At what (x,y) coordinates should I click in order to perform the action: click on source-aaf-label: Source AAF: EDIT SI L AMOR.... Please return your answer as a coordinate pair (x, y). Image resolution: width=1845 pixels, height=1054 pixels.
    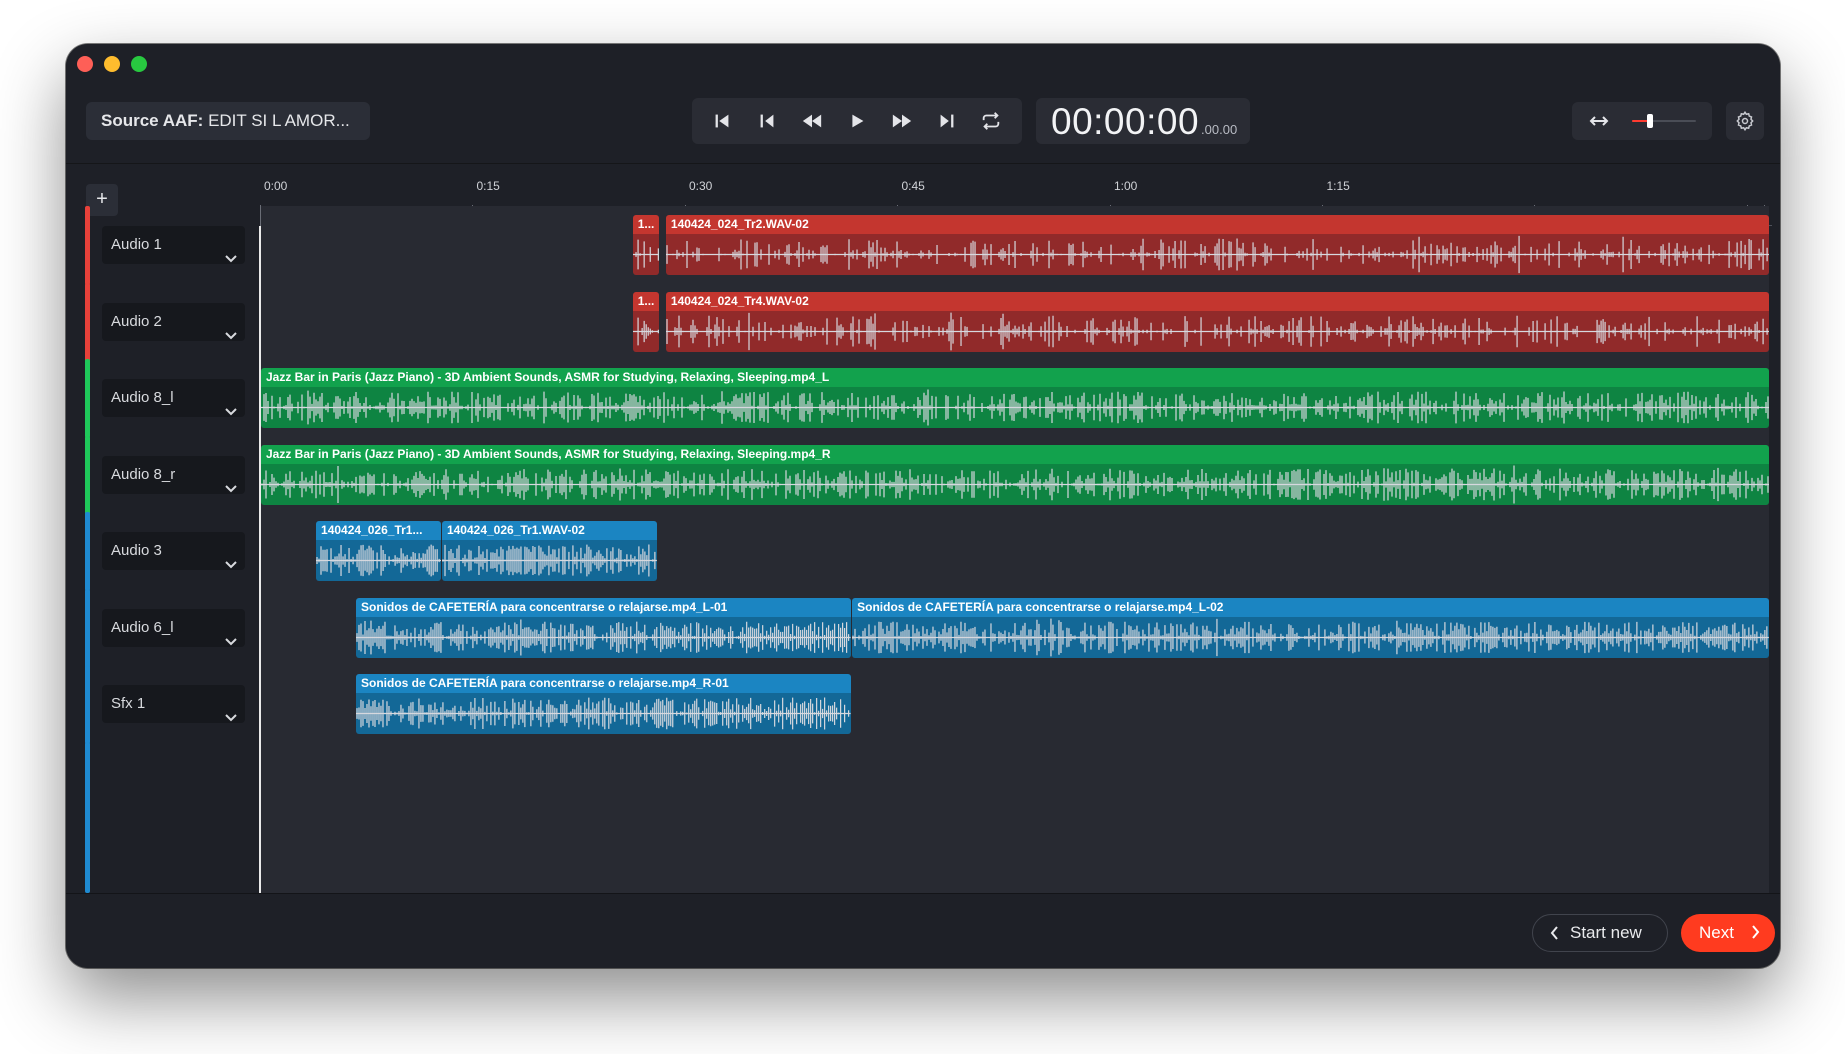
    Looking at the image, I should click on (228, 121).